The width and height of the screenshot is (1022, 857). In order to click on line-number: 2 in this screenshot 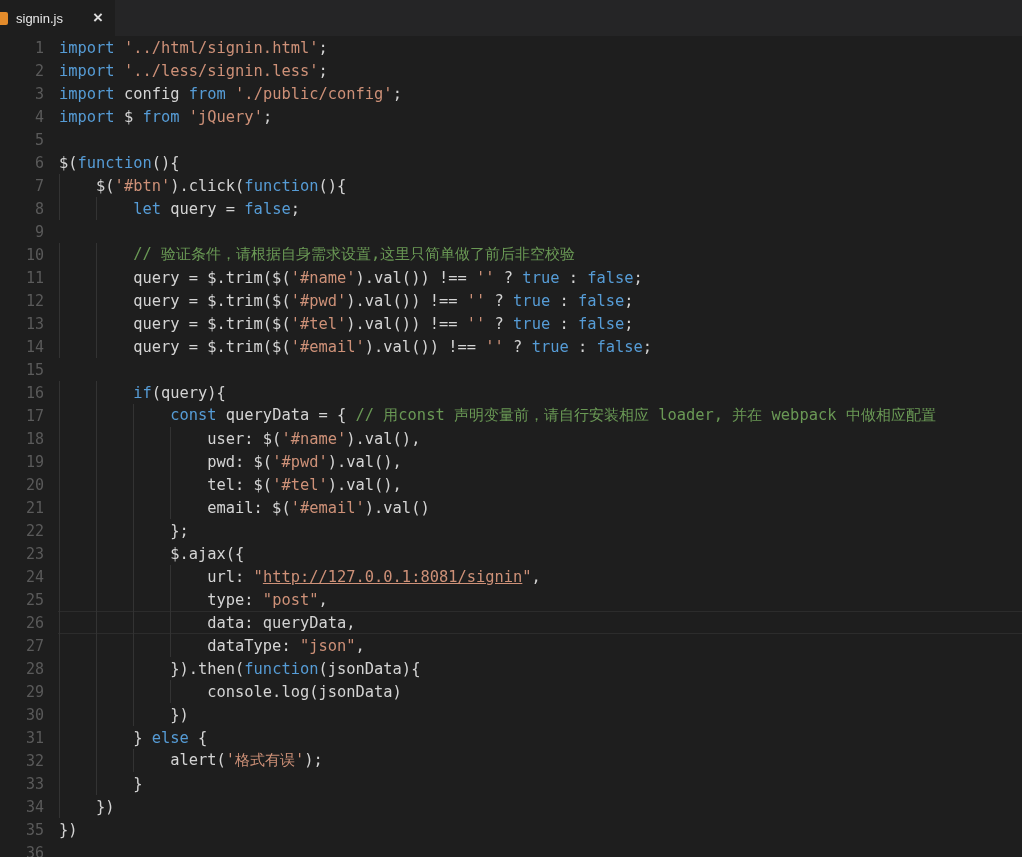, I will do `click(39, 70)`.